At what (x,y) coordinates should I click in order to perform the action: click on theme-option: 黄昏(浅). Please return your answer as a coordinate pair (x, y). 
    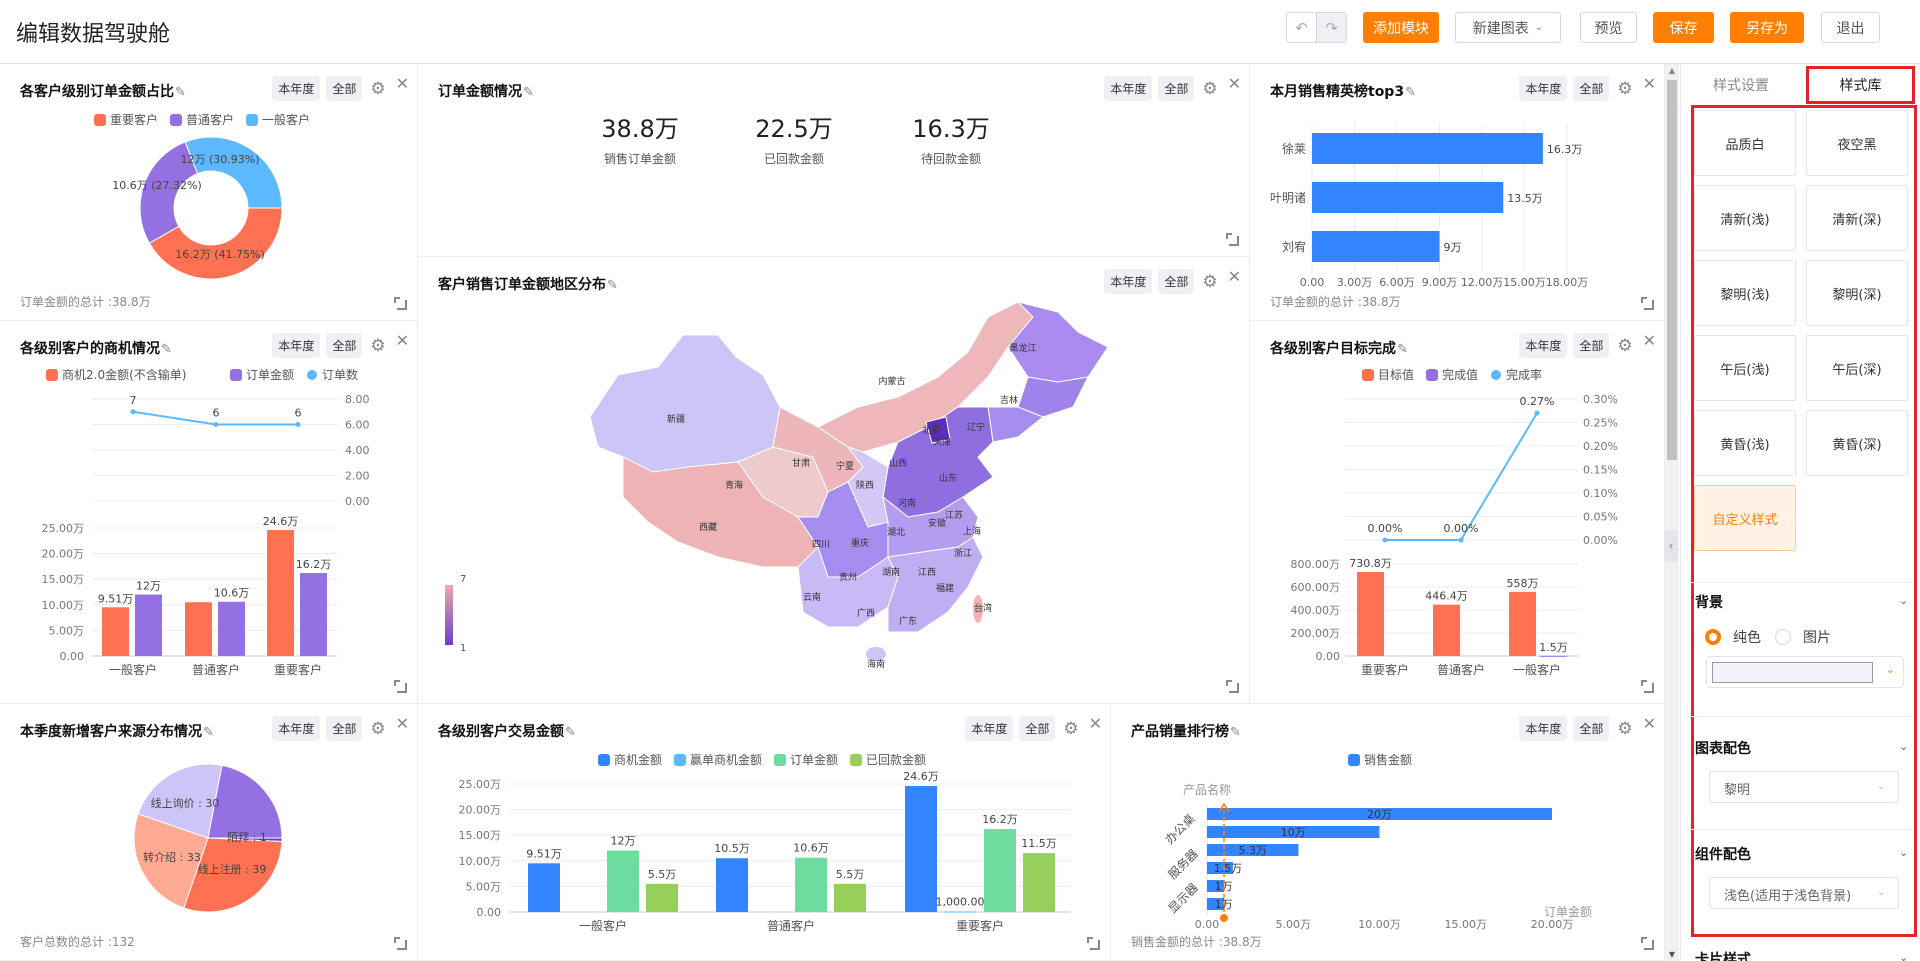
    Looking at the image, I should click on (1745, 443).